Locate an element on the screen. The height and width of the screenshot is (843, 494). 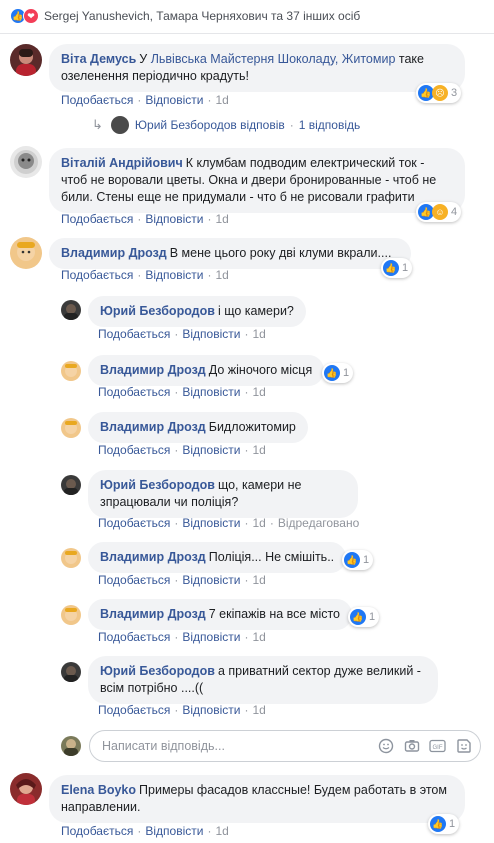
emoji-icon is located at coordinates (385, 746).